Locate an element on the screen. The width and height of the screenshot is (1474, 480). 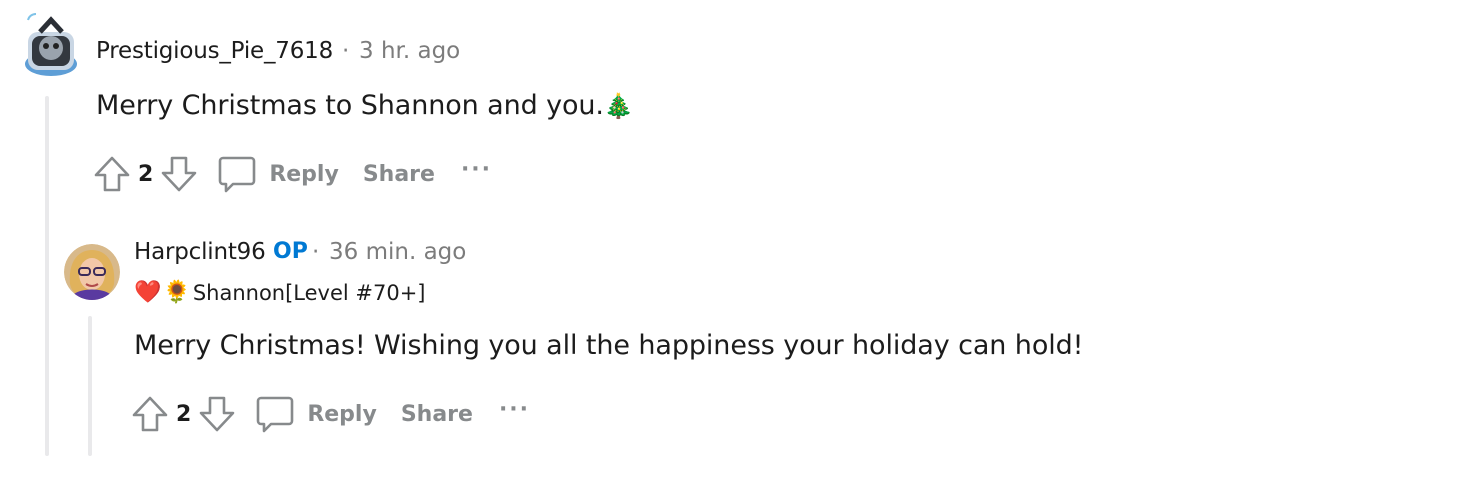
comment-body: Merry Christmas to Shannon and you.🎄 is located at coordinates (365, 105).